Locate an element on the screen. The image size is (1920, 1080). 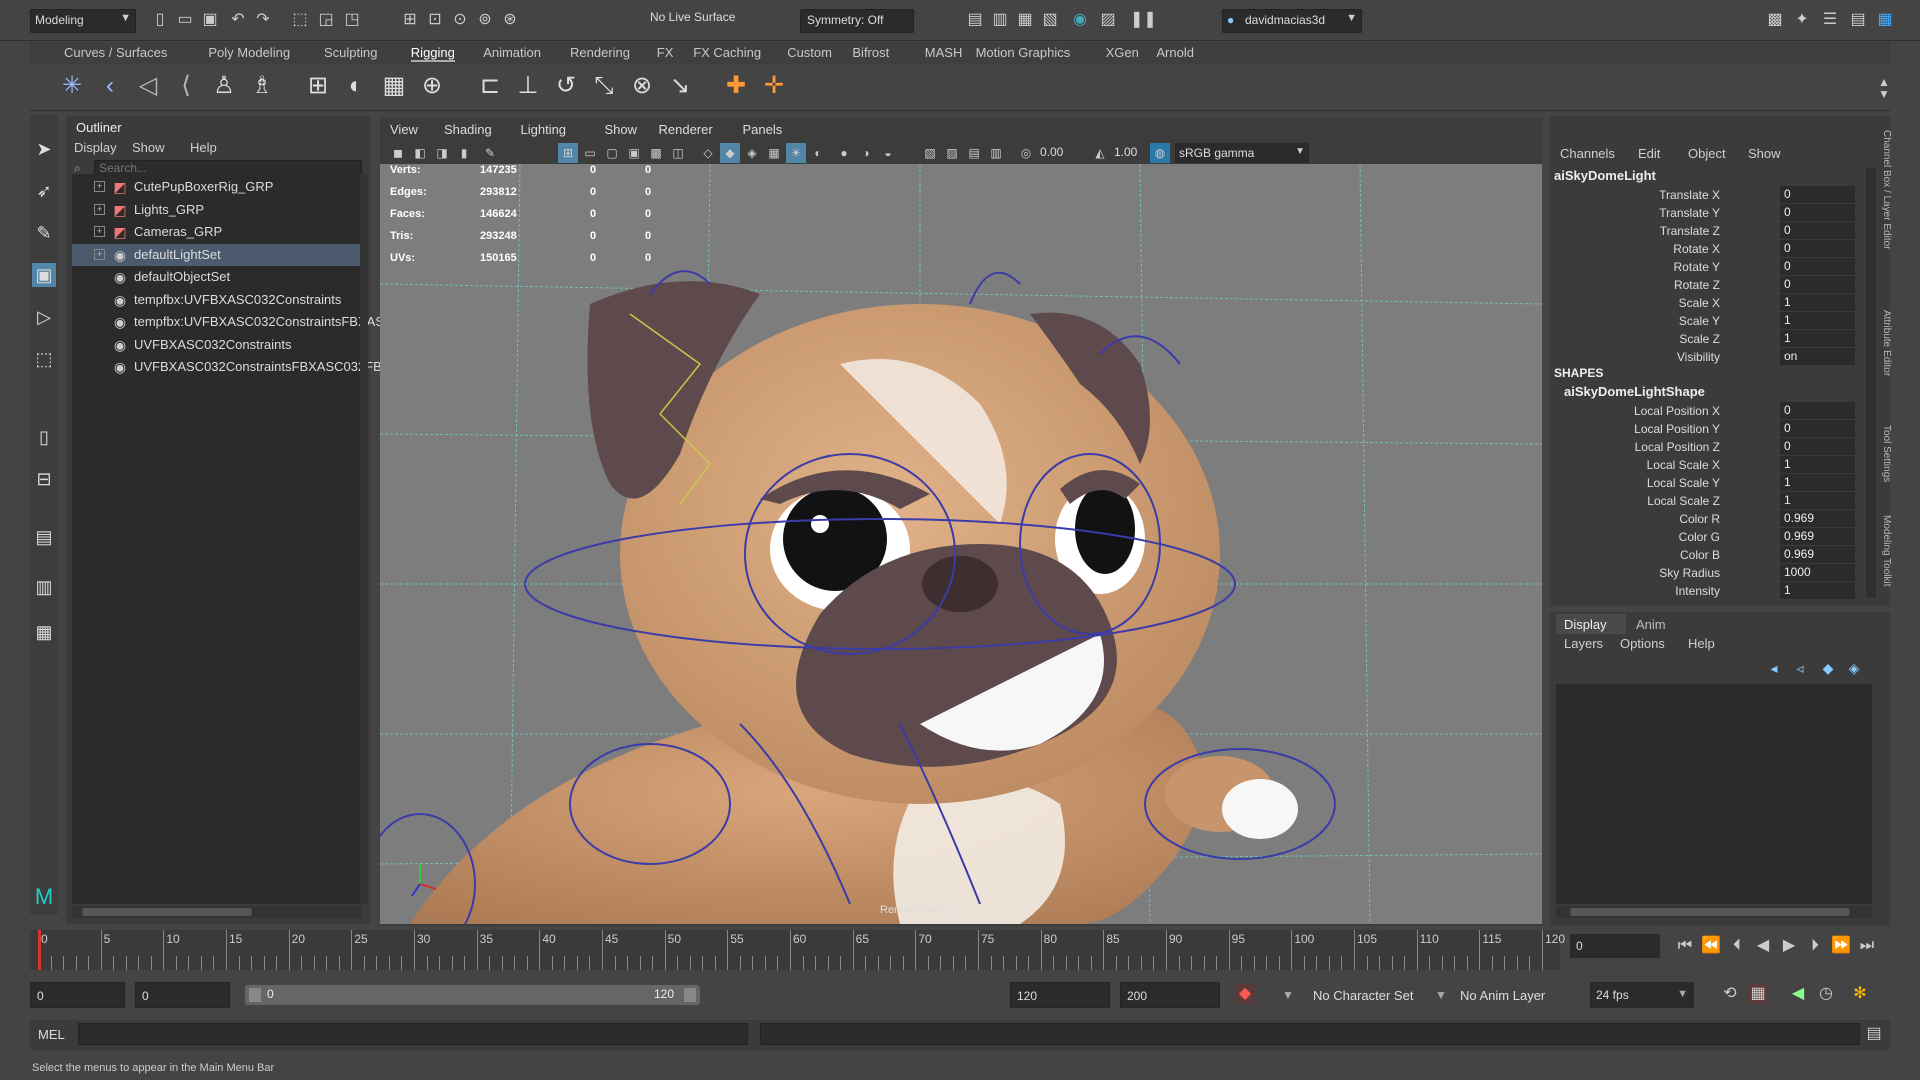
rotate-tool-icon: ▷ is located at coordinates (44, 317).